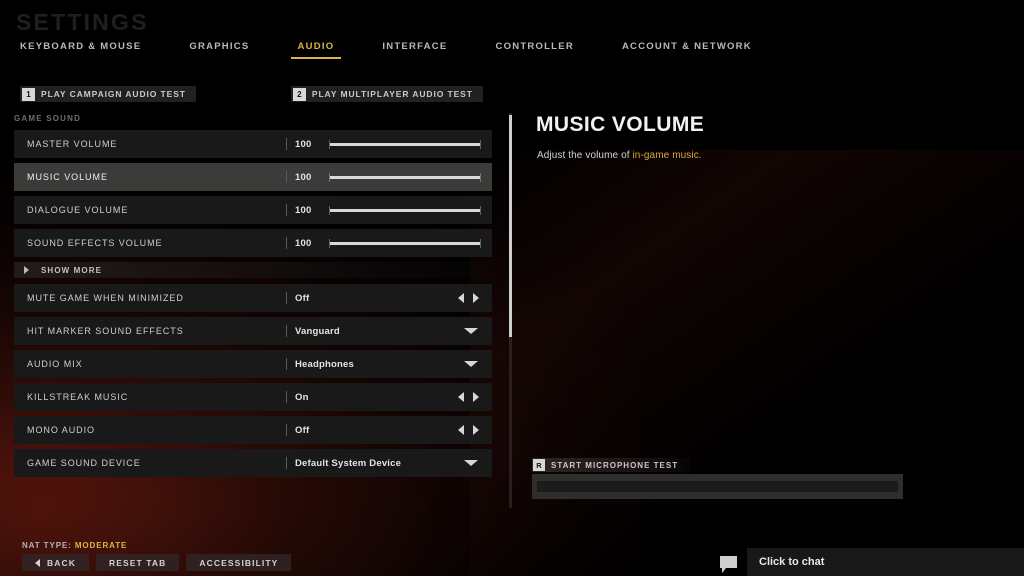 This screenshot has height=576, width=1024. I want to click on tab-account-network: ACCOUNT & NETWORK, so click(687, 50).